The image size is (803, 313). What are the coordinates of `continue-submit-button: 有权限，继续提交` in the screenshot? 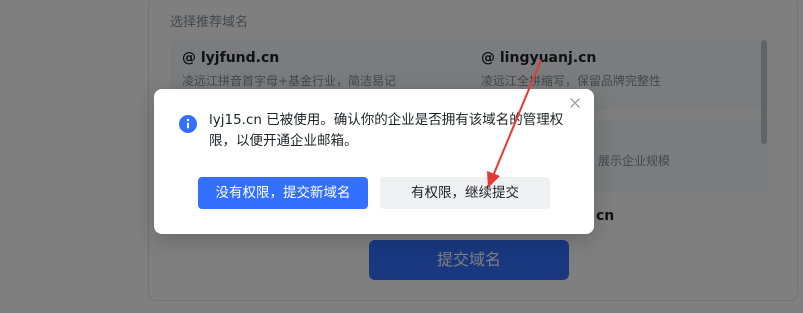 It's located at (465, 193).